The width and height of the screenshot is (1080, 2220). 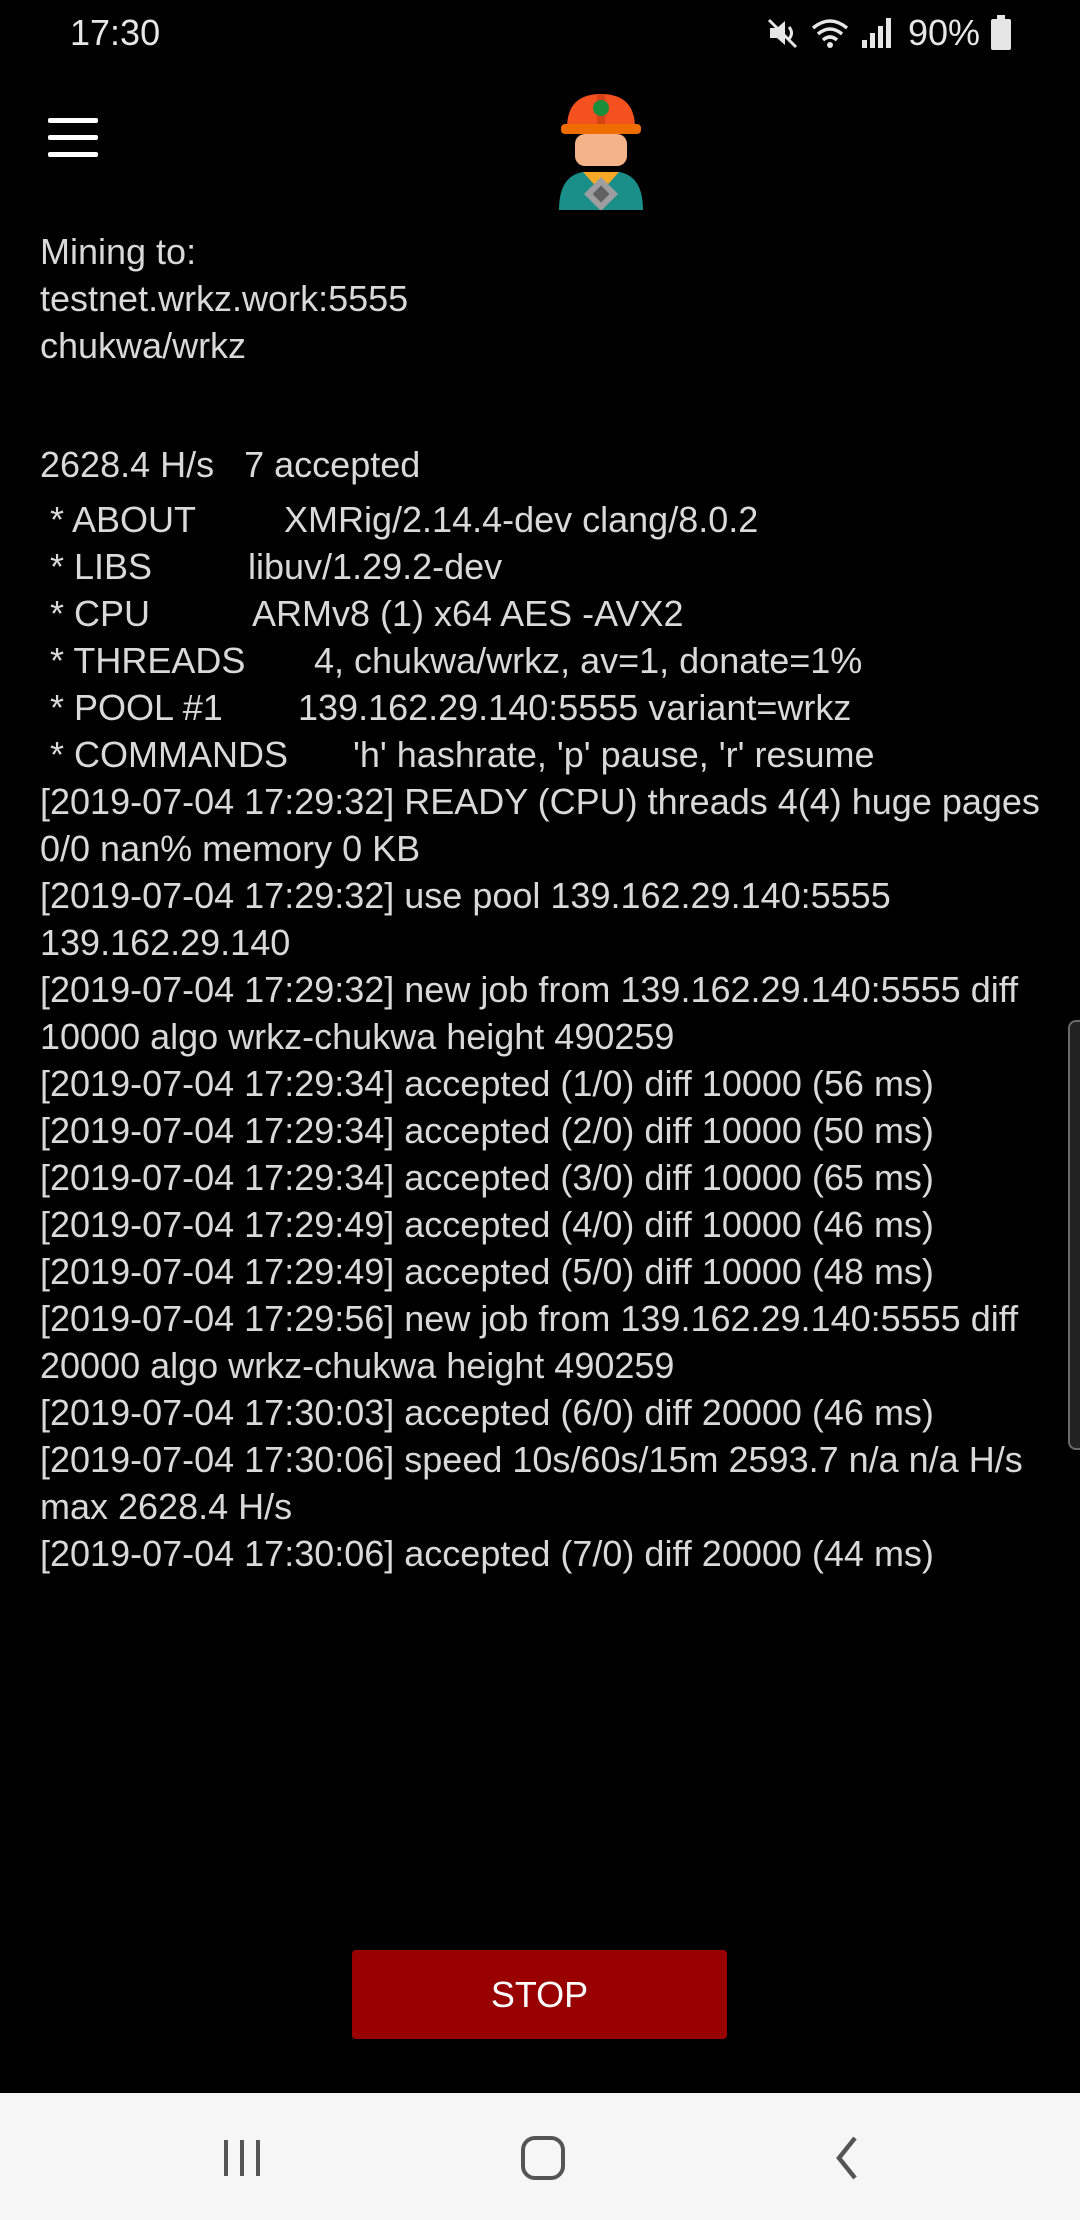 I want to click on mining-pool: testnet.wrkz.work:5555, so click(x=224, y=298).